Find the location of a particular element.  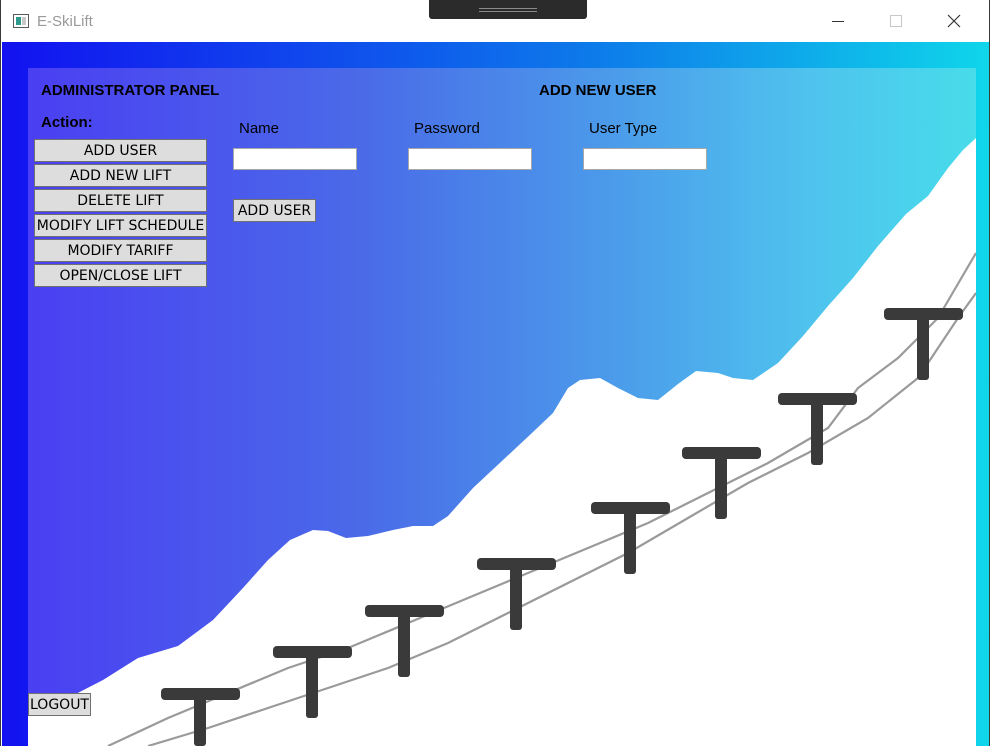

form-title: ADD NEW USER is located at coordinates (598, 90).